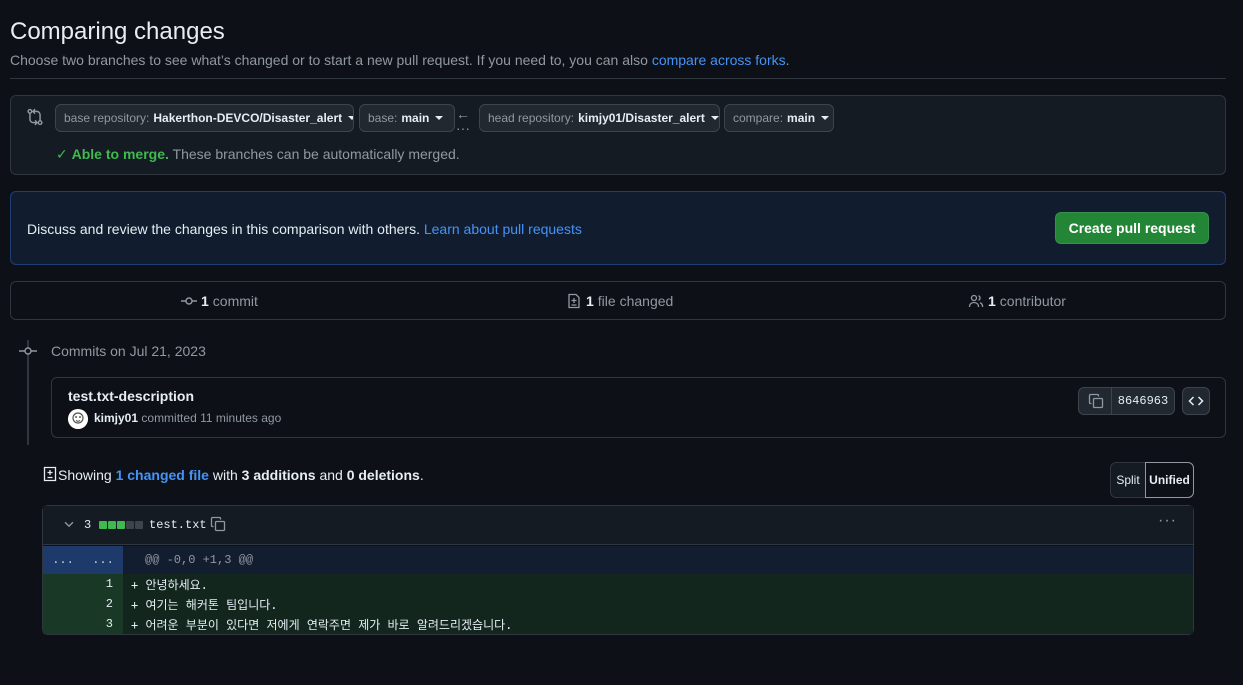  I want to click on subtitle-end: ., so click(787, 60).